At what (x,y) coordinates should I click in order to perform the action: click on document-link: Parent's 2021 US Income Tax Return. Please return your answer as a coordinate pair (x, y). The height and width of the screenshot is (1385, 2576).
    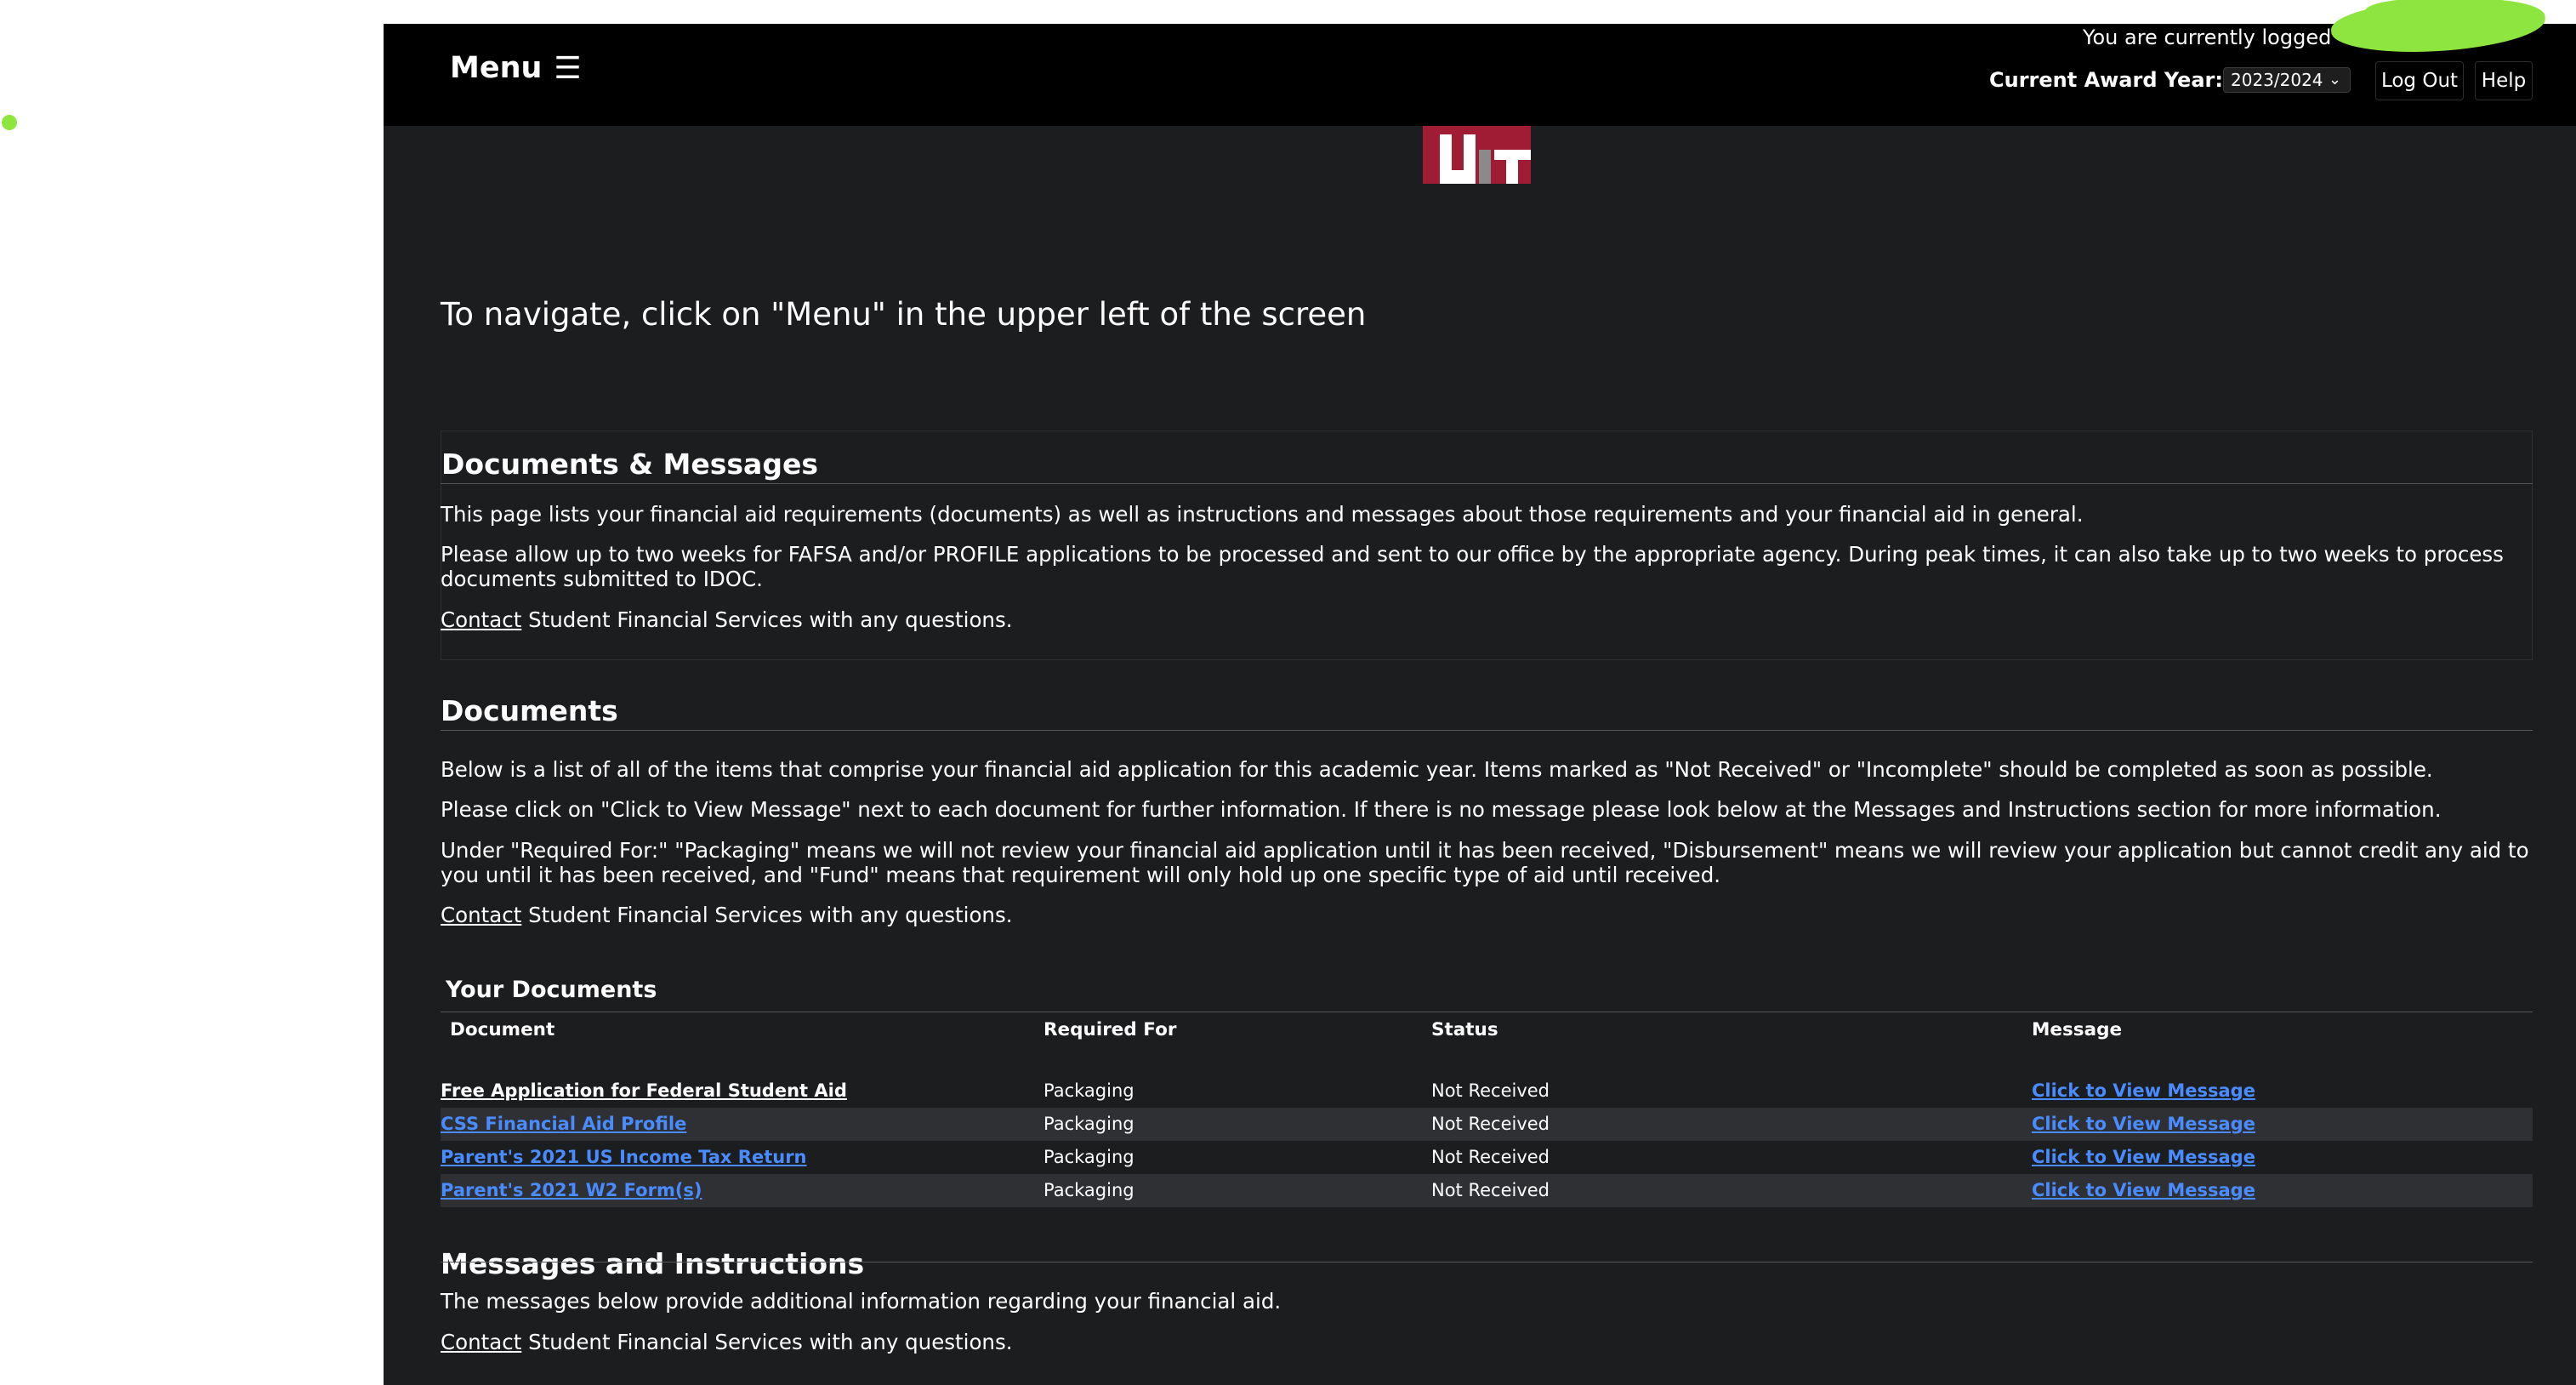
    Looking at the image, I should click on (624, 1157).